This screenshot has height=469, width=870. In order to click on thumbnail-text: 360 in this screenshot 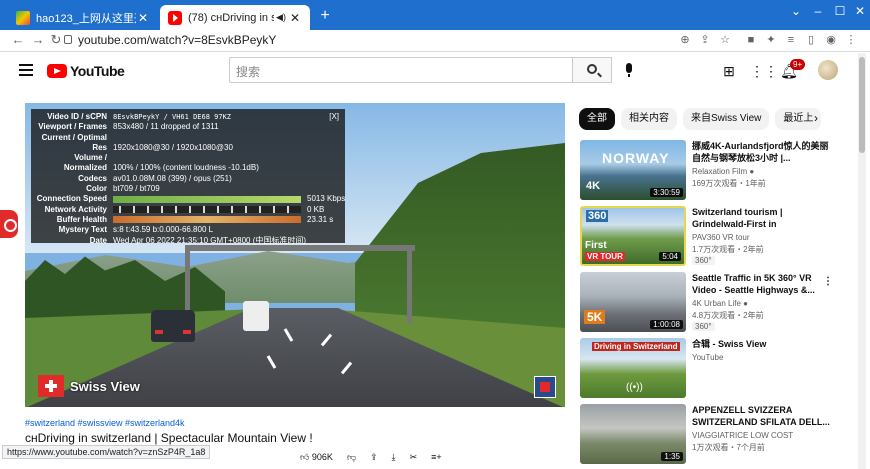, I will do `click(597, 216)`.